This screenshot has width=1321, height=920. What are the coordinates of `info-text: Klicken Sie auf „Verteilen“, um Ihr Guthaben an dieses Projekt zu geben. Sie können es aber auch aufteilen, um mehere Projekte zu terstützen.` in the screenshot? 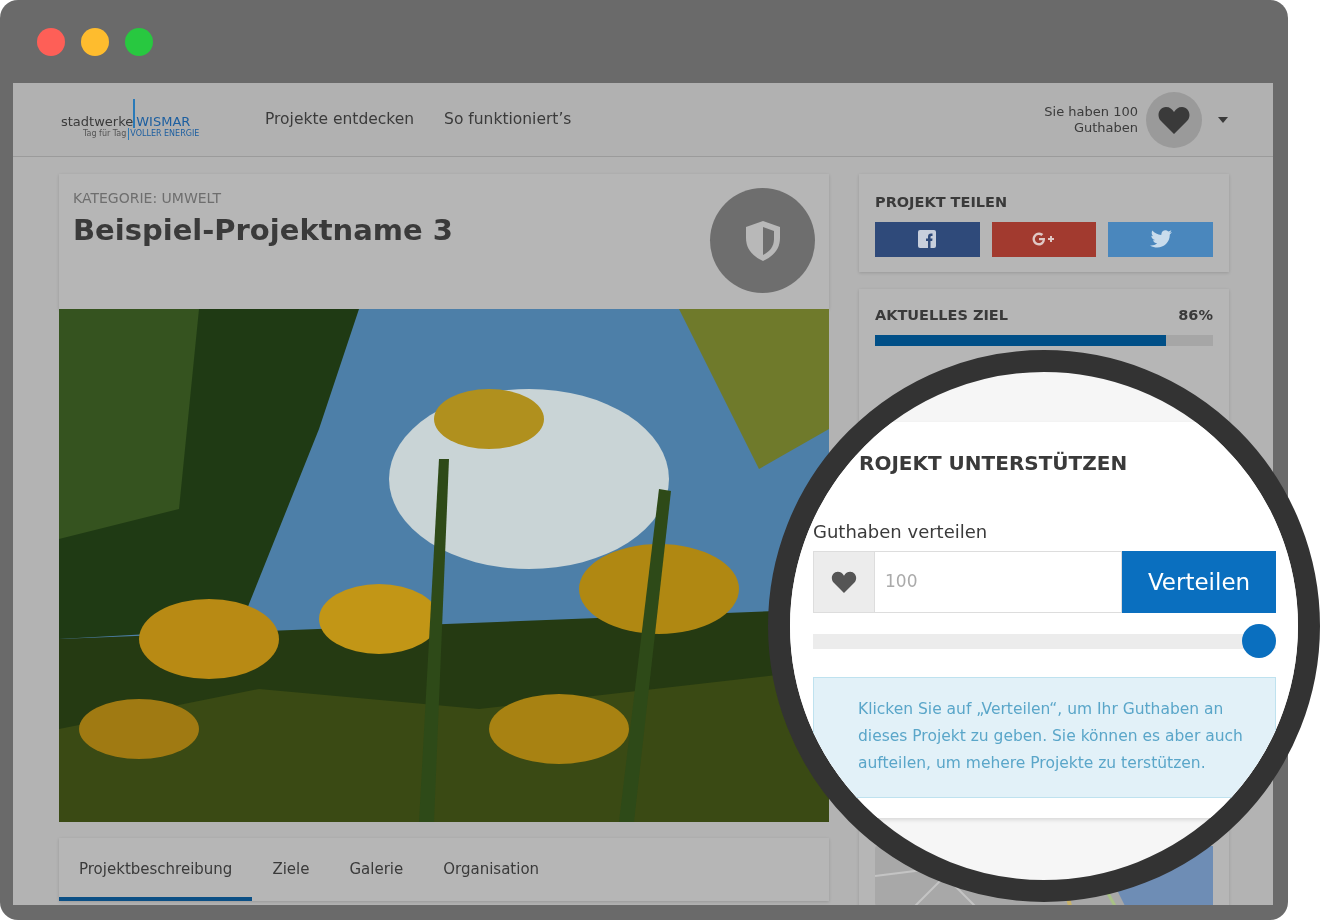 It's located at (1044, 737).